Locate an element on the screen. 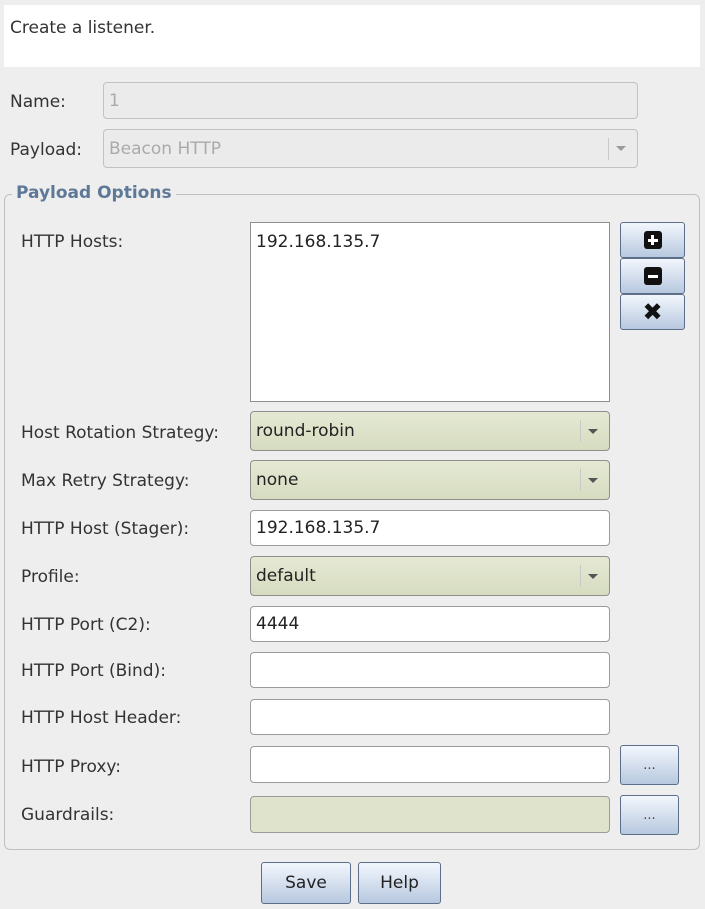 This screenshot has width=705, height=909. clear-hosts-button: ✖ is located at coordinates (652, 312).